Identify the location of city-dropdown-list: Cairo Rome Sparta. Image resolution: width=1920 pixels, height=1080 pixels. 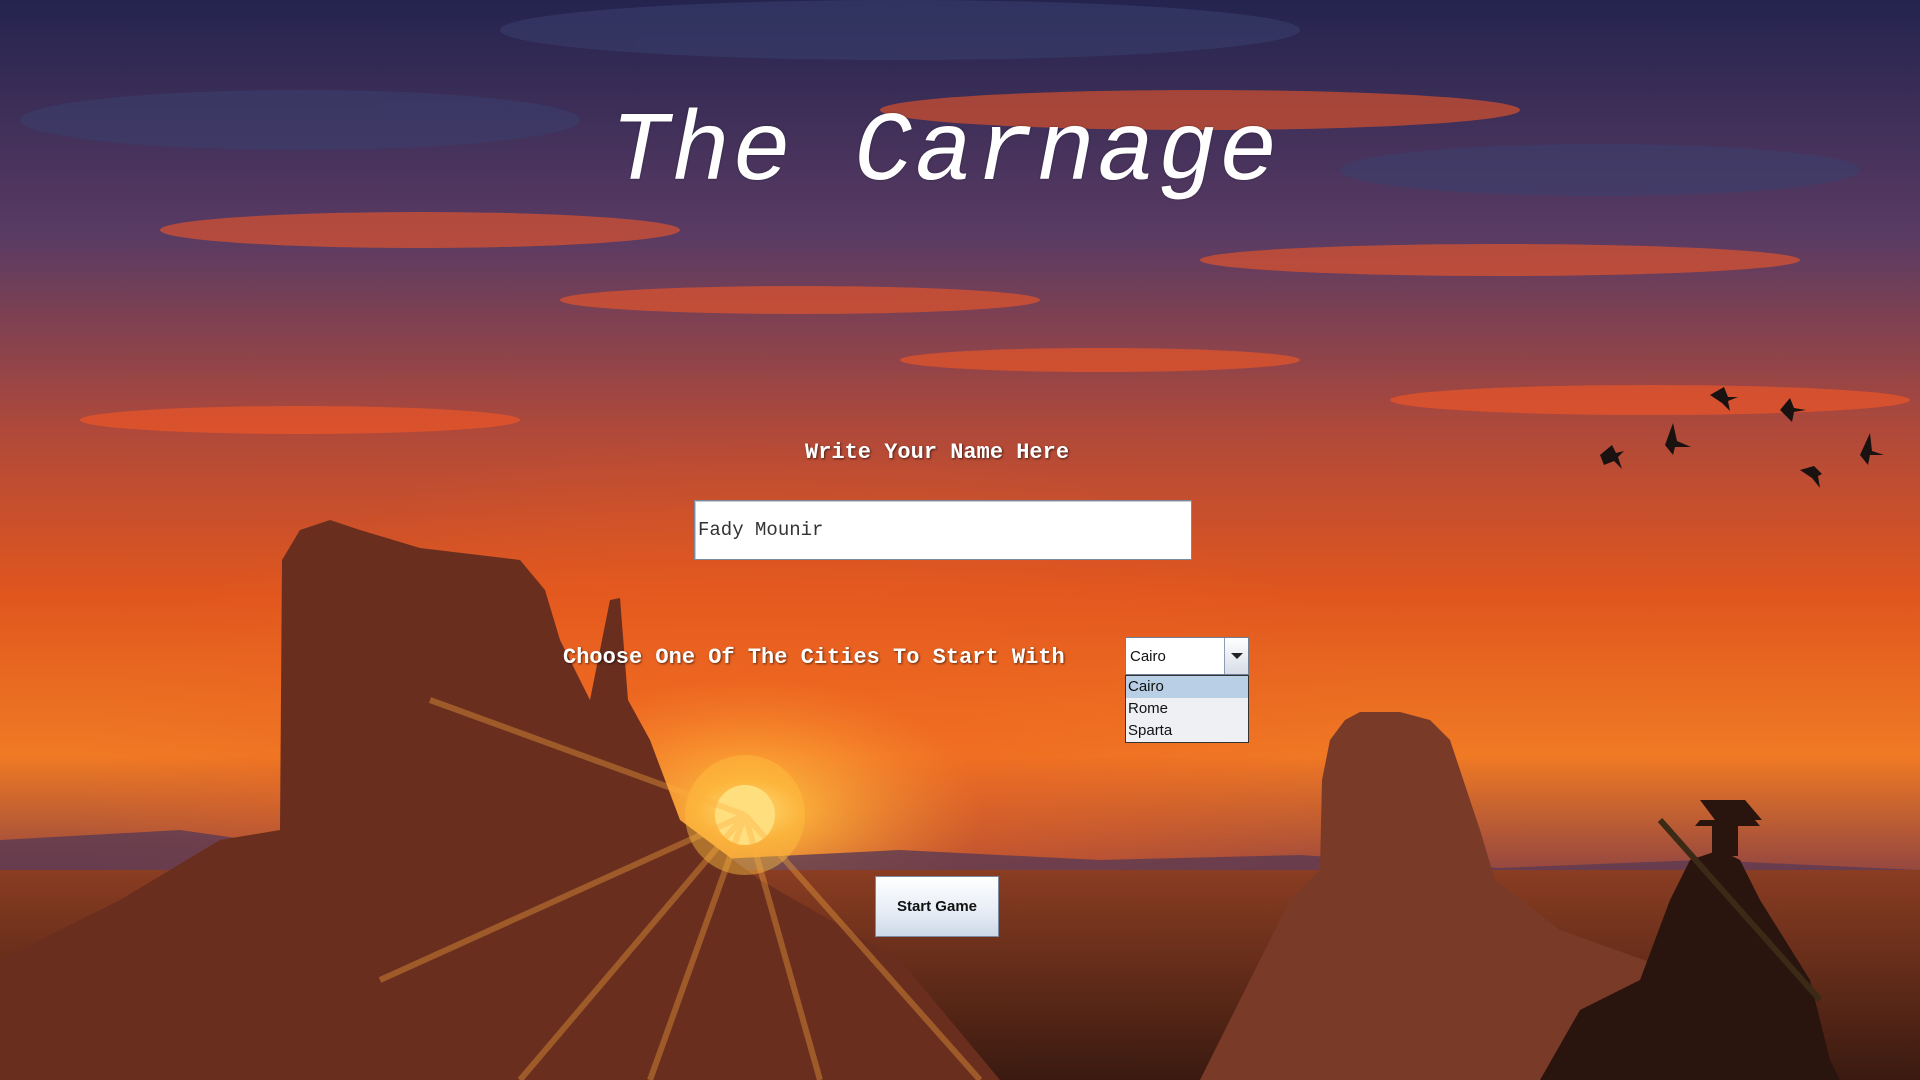
(1187, 709).